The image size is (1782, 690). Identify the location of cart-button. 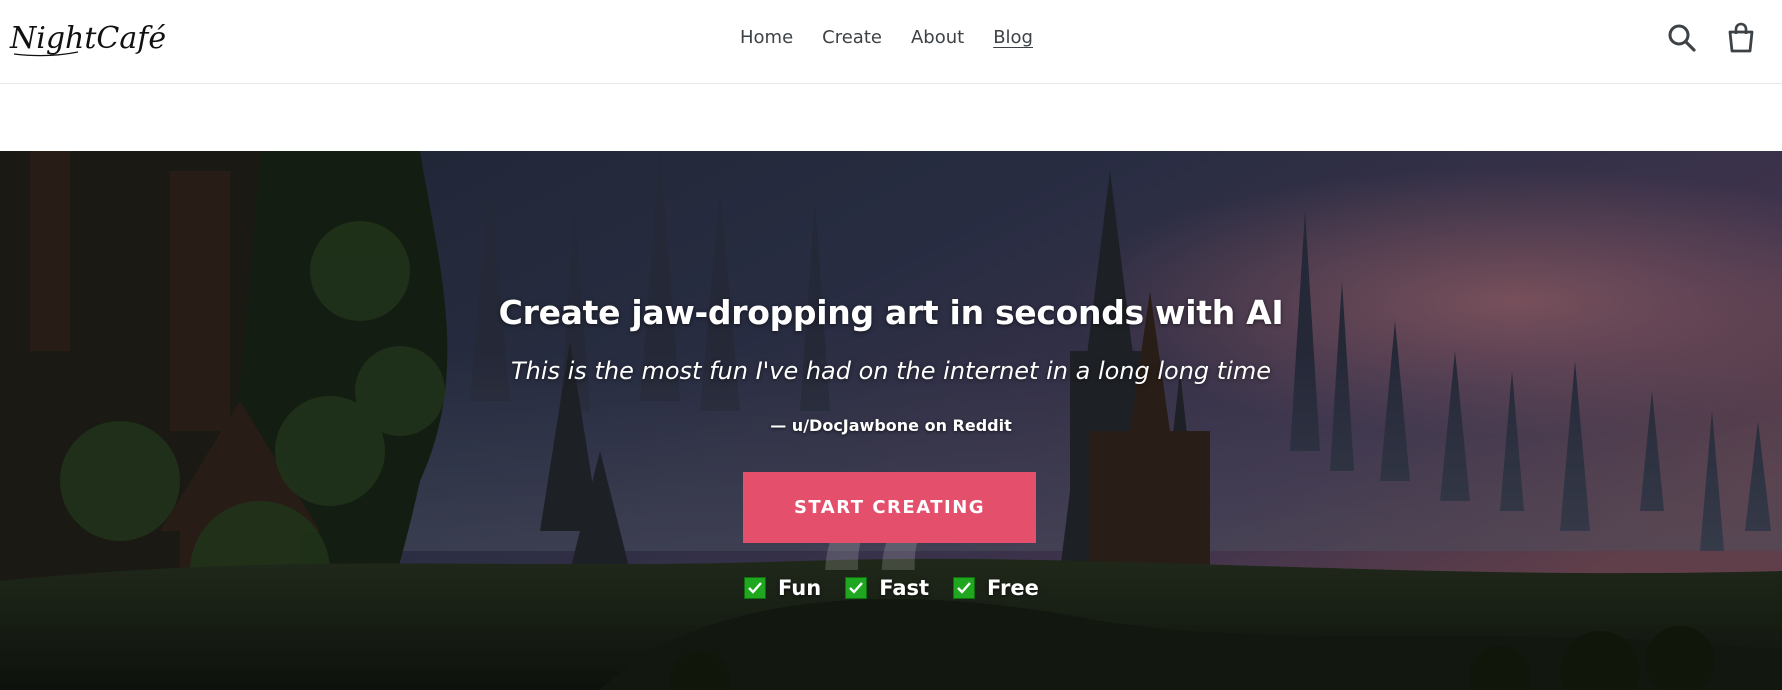
(1741, 38).